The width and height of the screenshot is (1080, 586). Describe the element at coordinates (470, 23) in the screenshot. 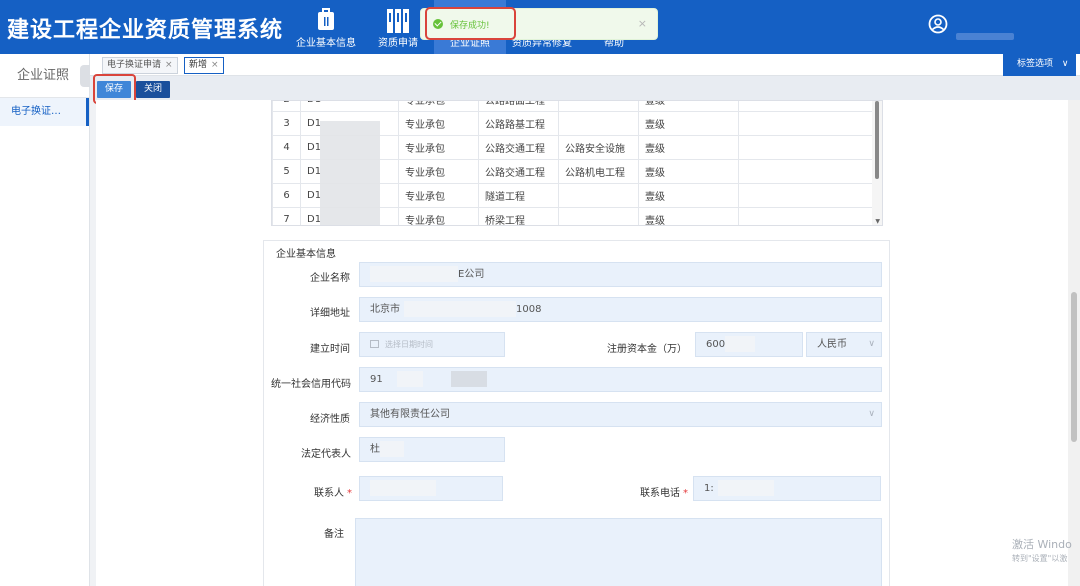

I see `toast-highlight-box` at that location.